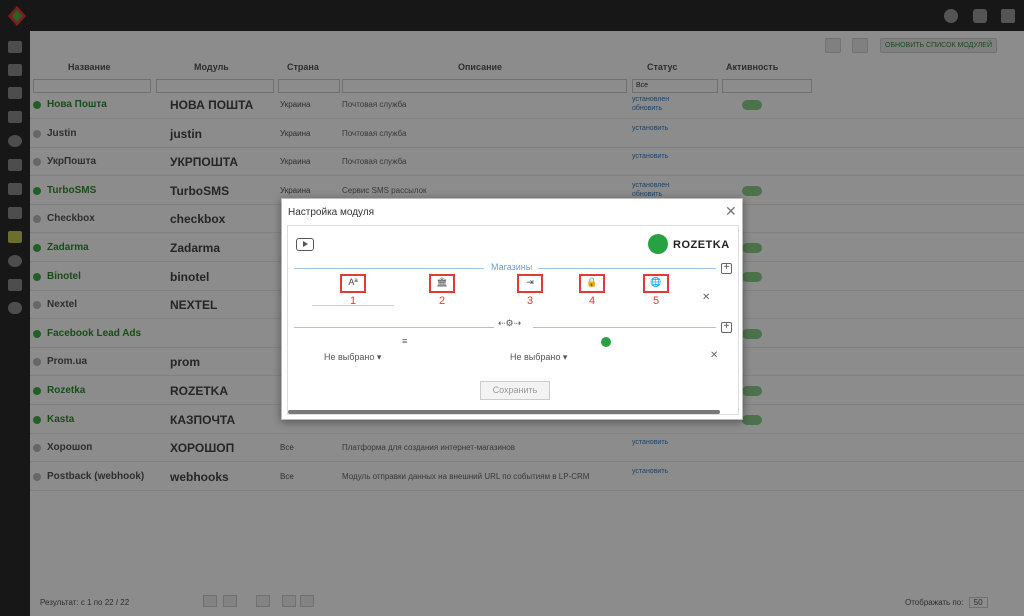 The height and width of the screenshot is (616, 1024). What do you see at coordinates (731, 211) in the screenshot?
I see `close-icon: ✕` at bounding box center [731, 211].